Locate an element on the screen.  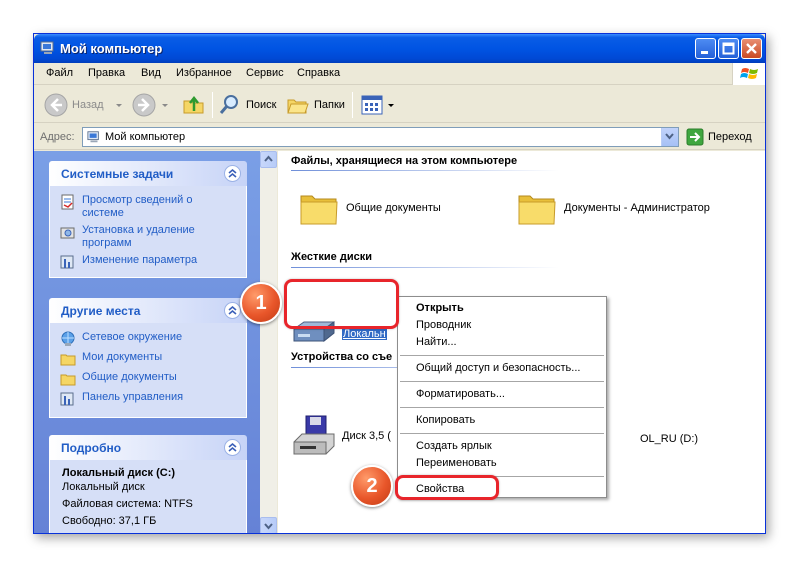
details-type: Локальный диск is located at coordinates (103, 487).